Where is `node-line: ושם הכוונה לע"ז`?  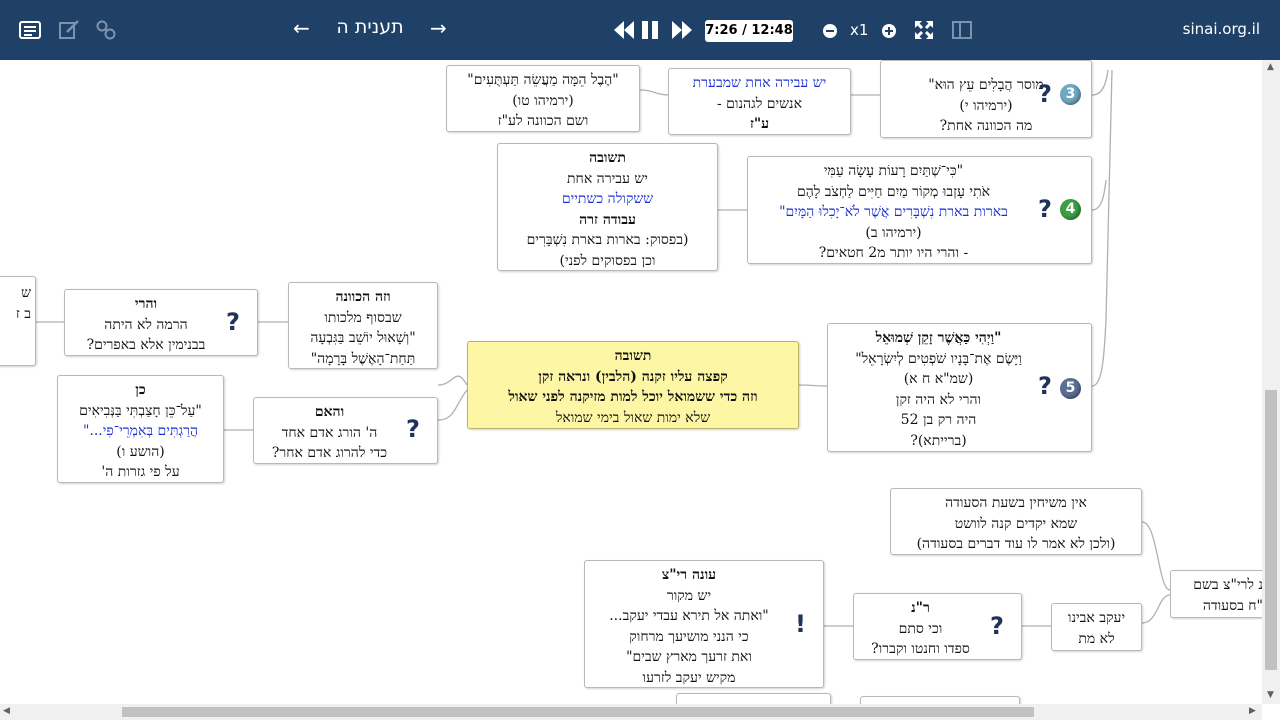 node-line: ושם הכוונה לע"ז is located at coordinates (543, 121).